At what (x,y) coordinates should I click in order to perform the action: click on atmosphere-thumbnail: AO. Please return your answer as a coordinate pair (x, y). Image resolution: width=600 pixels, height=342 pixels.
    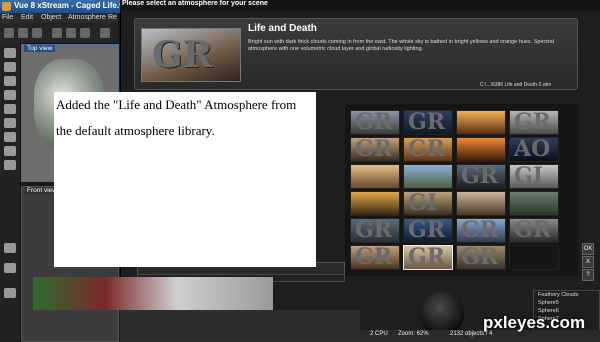
    Looking at the image, I should click on (534, 149).